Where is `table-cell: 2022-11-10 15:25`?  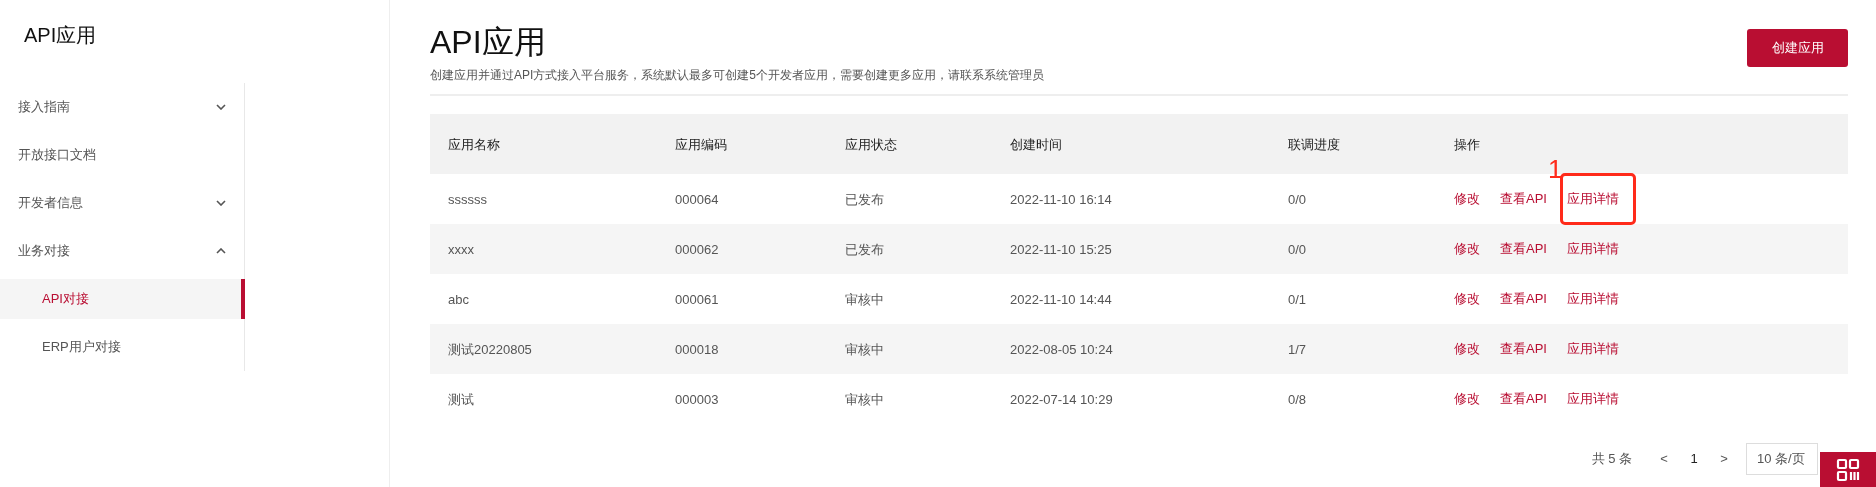
table-cell: 2022-11-10 15:25 is located at coordinates (1061, 249).